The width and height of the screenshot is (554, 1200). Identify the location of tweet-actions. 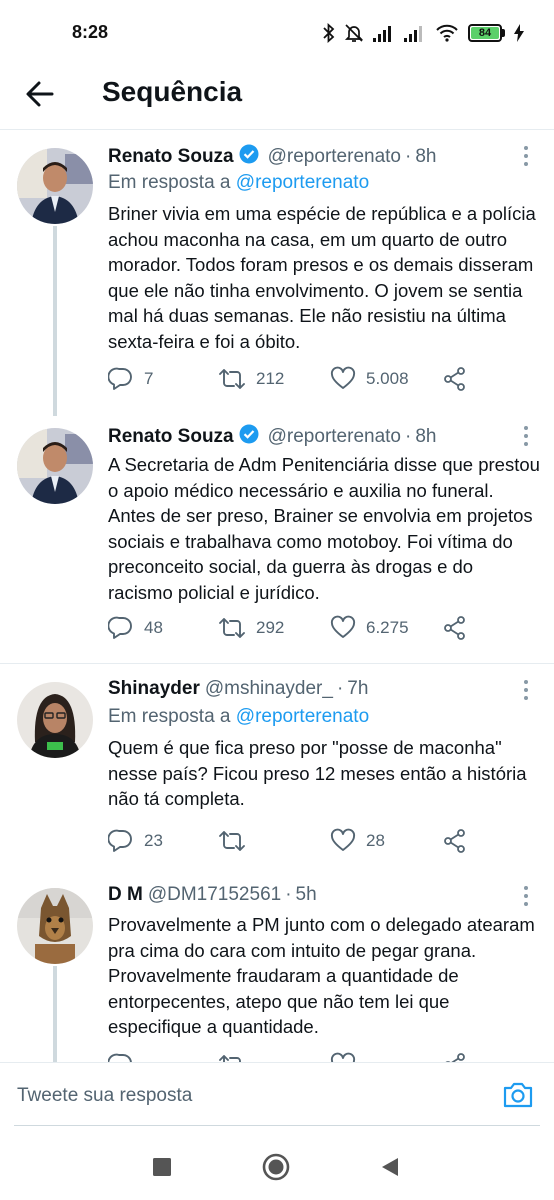
(318, 1057).